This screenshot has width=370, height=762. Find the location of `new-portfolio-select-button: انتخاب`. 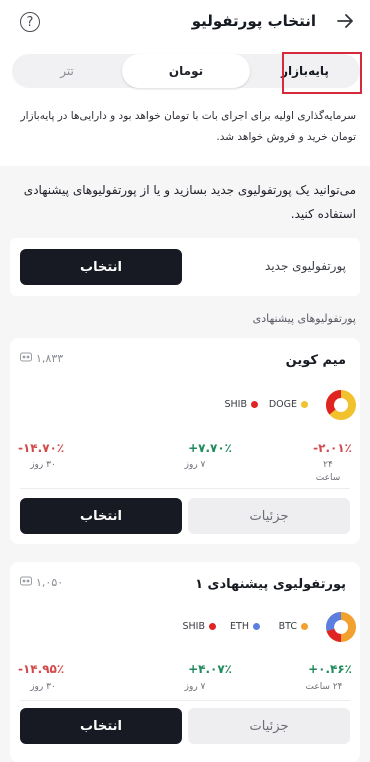

new-portfolio-select-button: انتخاب is located at coordinates (101, 267).